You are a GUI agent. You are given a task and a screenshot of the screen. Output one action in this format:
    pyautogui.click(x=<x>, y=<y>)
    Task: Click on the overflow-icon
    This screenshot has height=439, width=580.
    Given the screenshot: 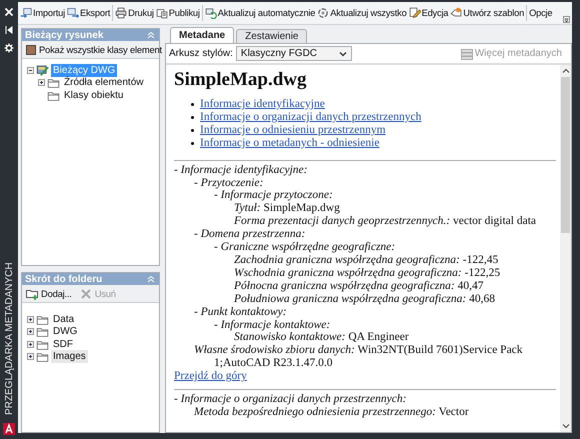 What is the action you would take?
    pyautogui.click(x=566, y=19)
    